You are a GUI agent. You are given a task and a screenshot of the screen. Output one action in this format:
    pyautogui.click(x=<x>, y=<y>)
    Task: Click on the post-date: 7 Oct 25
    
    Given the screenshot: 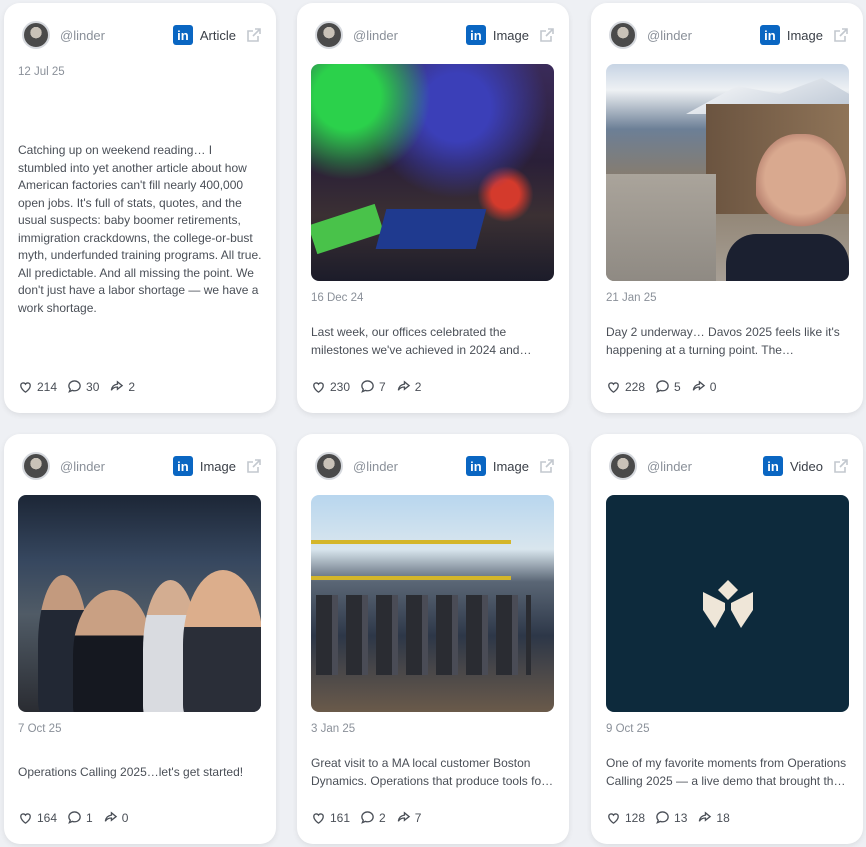 What is the action you would take?
    pyautogui.click(x=40, y=729)
    